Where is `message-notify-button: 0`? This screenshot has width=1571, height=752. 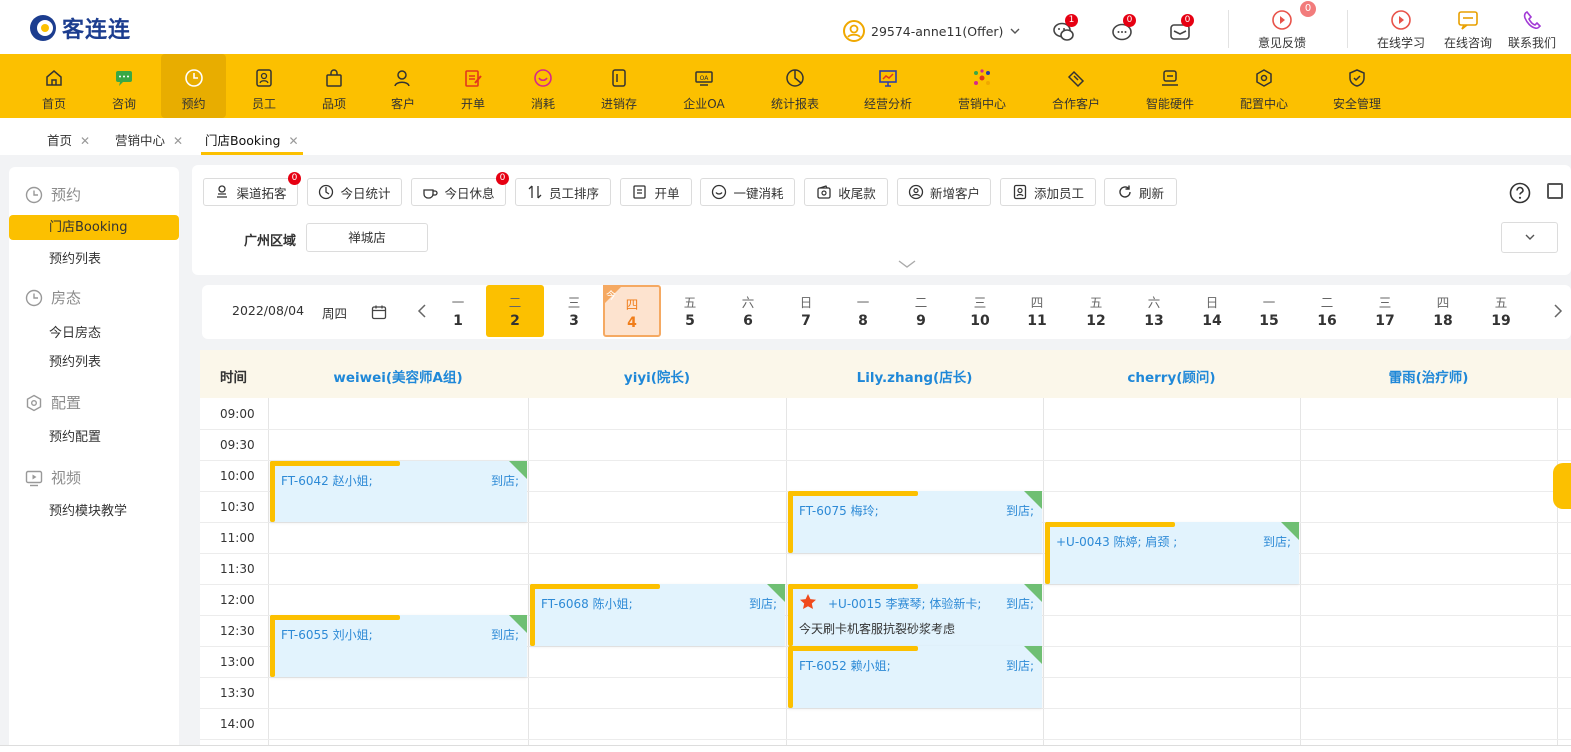 message-notify-button: 0 is located at coordinates (1181, 29).